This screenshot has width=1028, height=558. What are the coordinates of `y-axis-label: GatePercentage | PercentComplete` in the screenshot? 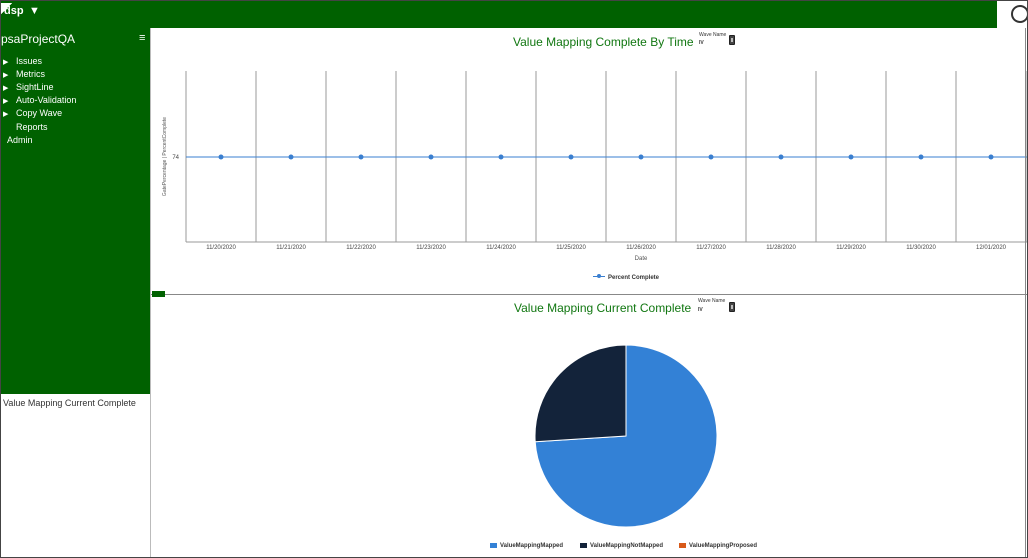 It's located at (165, 156).